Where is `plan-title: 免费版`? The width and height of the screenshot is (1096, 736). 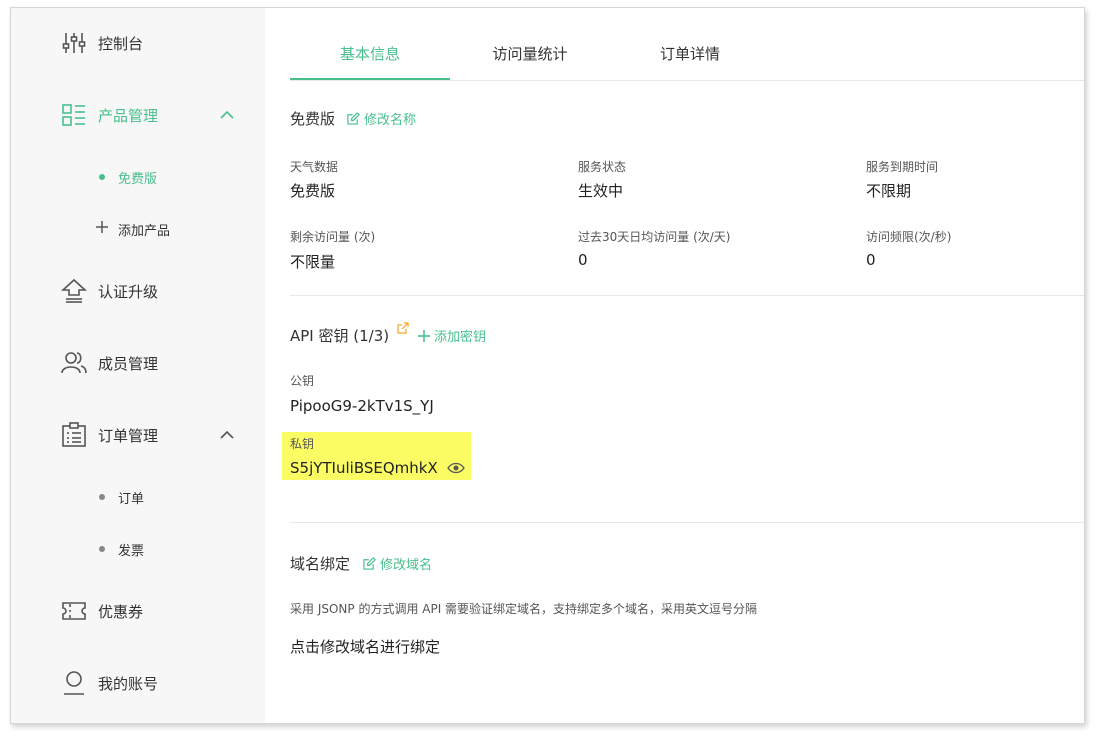
plan-title: 免费版 is located at coordinates (313, 119).